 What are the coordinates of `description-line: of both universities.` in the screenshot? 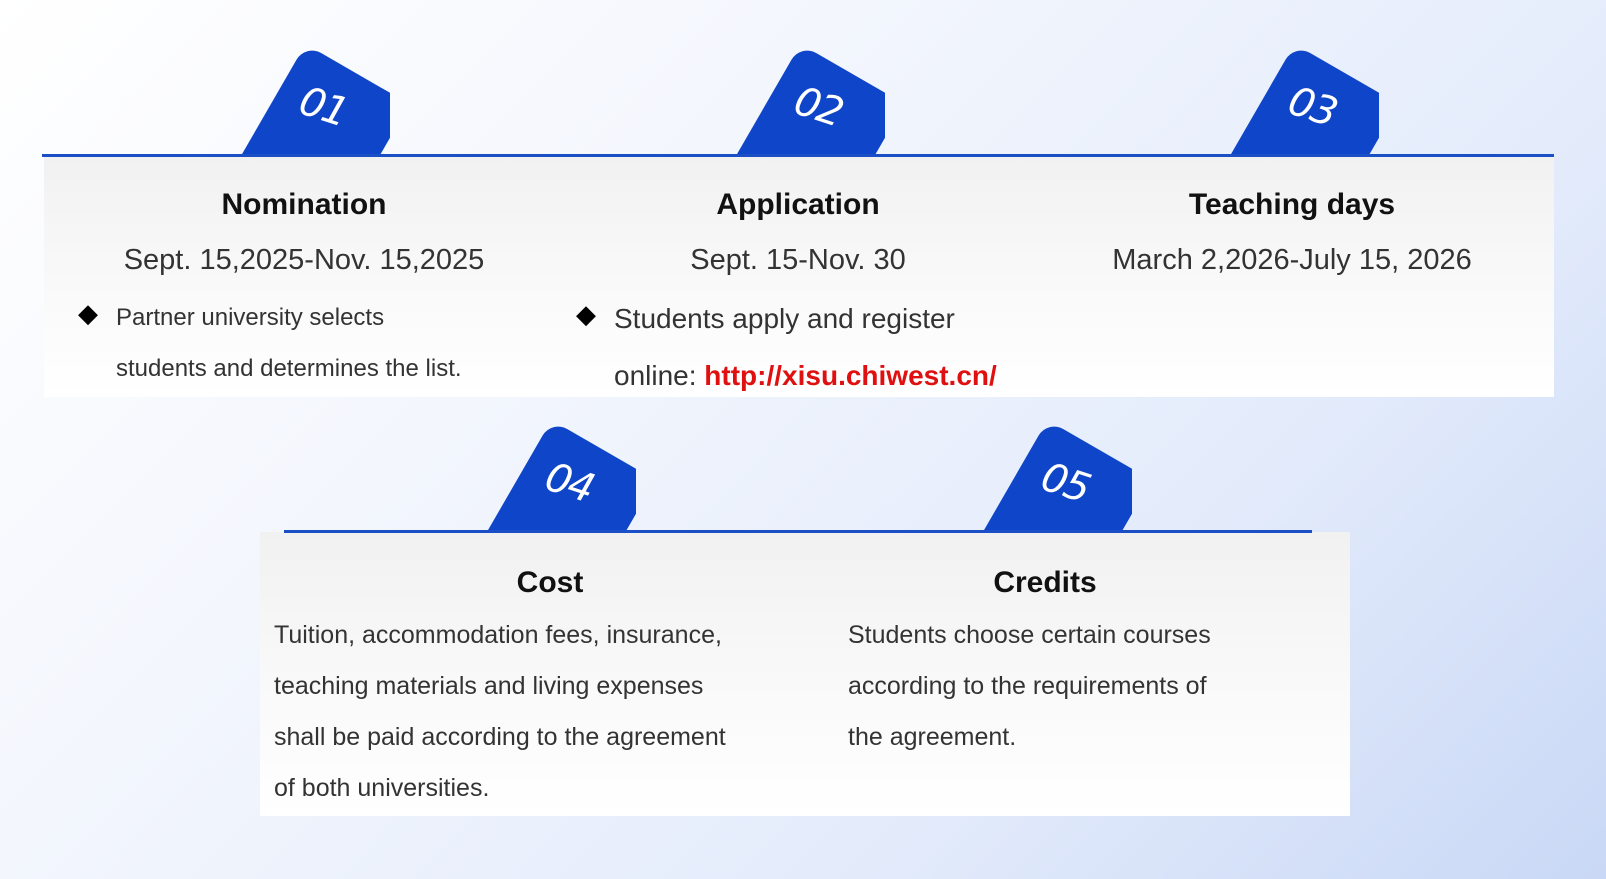 It's located at (382, 788).